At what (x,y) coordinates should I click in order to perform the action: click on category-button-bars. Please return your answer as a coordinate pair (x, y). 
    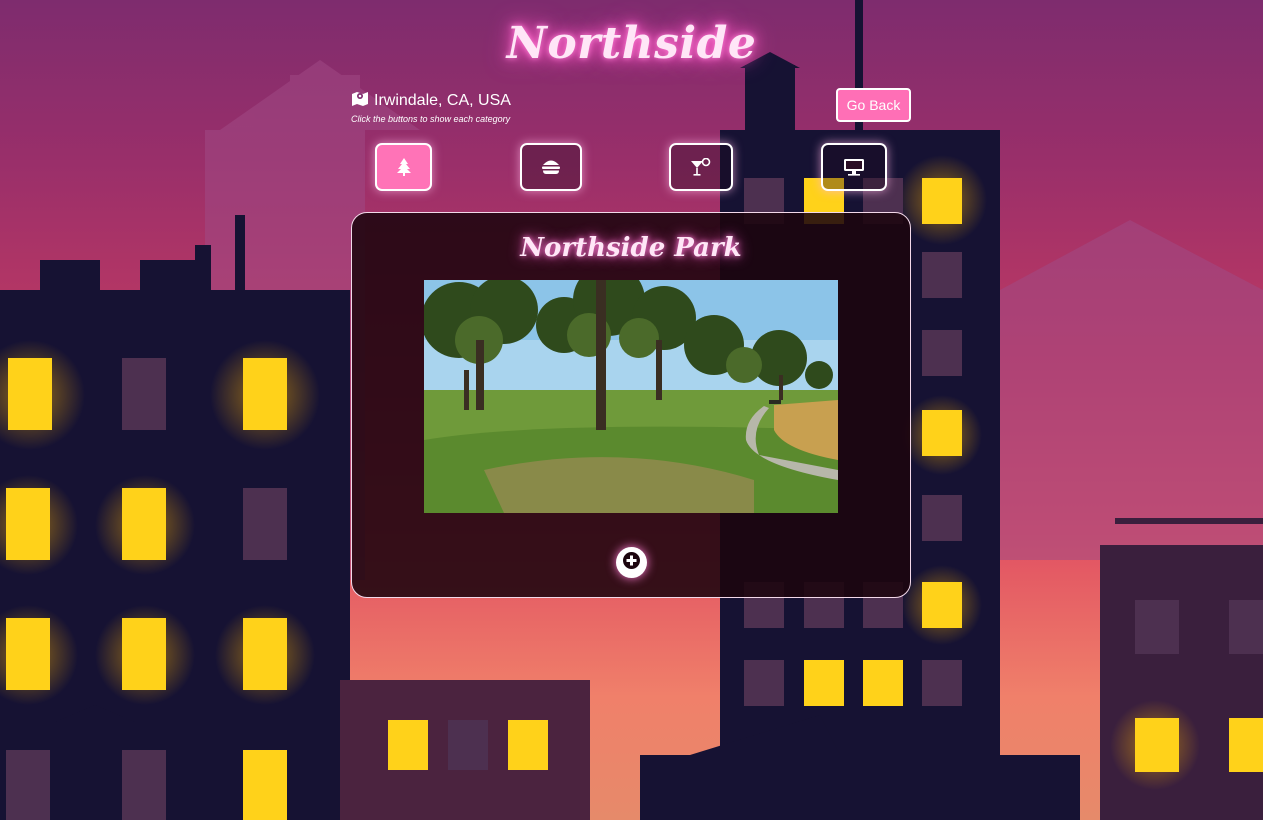
    Looking at the image, I should click on (701, 167).